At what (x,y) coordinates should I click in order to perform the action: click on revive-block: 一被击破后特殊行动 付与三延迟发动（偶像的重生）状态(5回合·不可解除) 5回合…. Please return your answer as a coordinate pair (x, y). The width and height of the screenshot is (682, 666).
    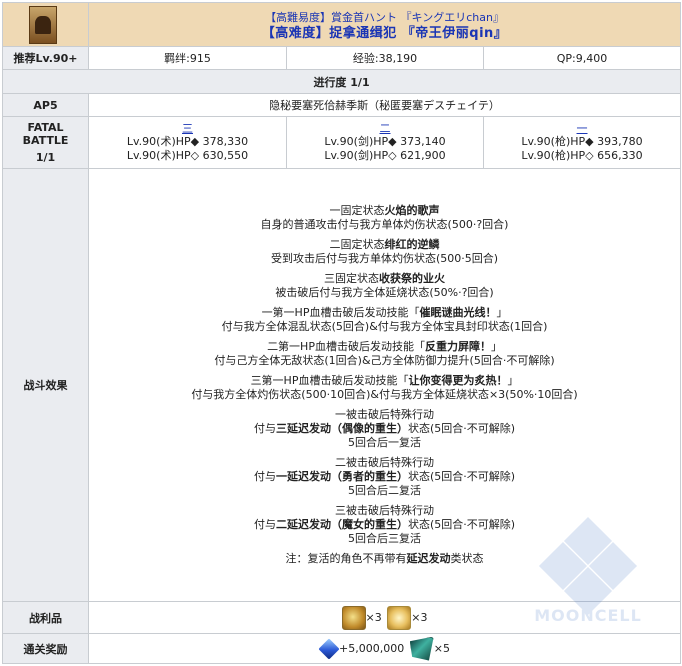
    Looking at the image, I should click on (384, 429).